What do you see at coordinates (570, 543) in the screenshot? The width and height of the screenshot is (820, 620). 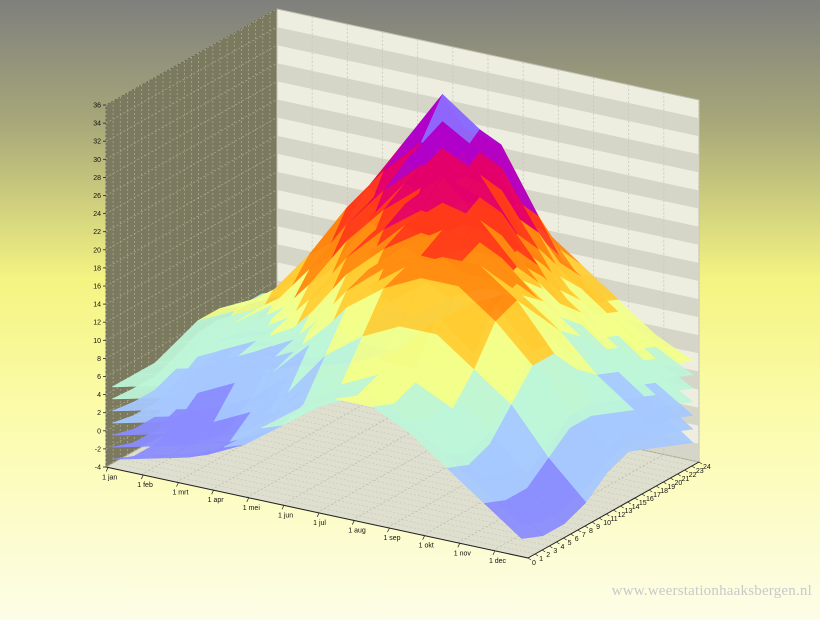 I see `y-axis-tick-label: 5` at bounding box center [570, 543].